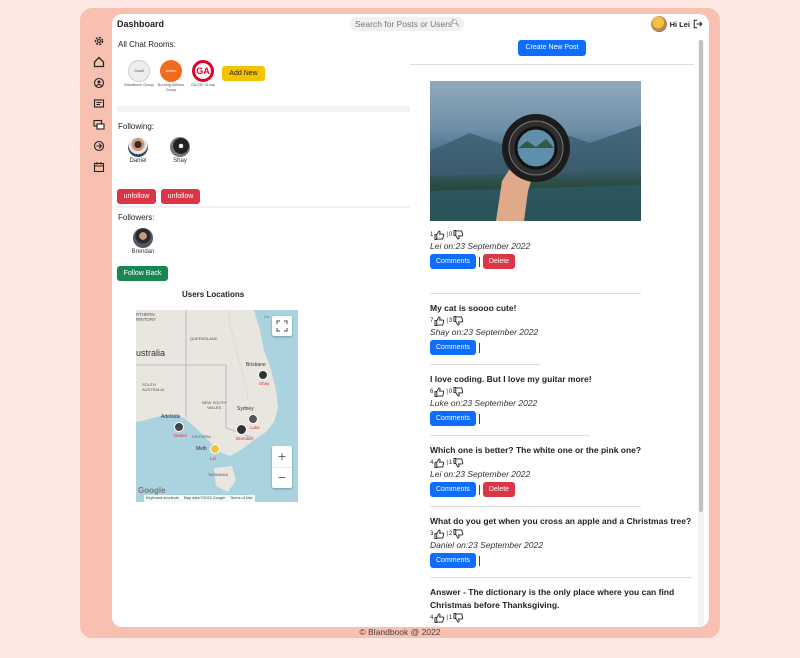 This screenshot has height=658, width=800. I want to click on zoom-in-button: +, so click(282, 456).